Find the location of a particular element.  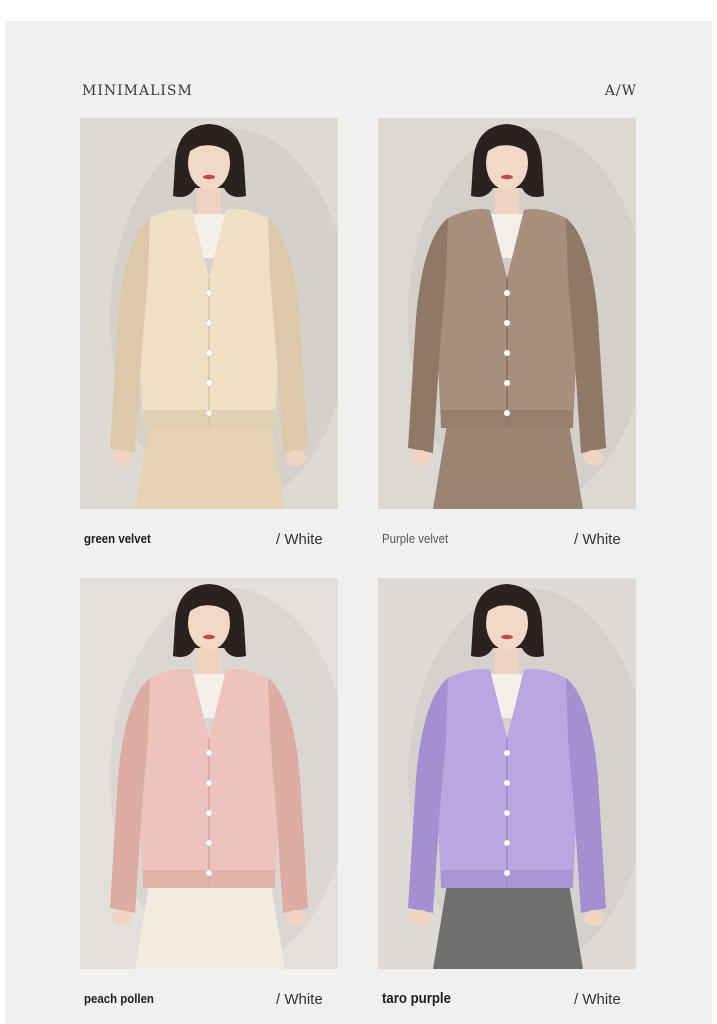

product-name: peach pollen is located at coordinates (119, 998).